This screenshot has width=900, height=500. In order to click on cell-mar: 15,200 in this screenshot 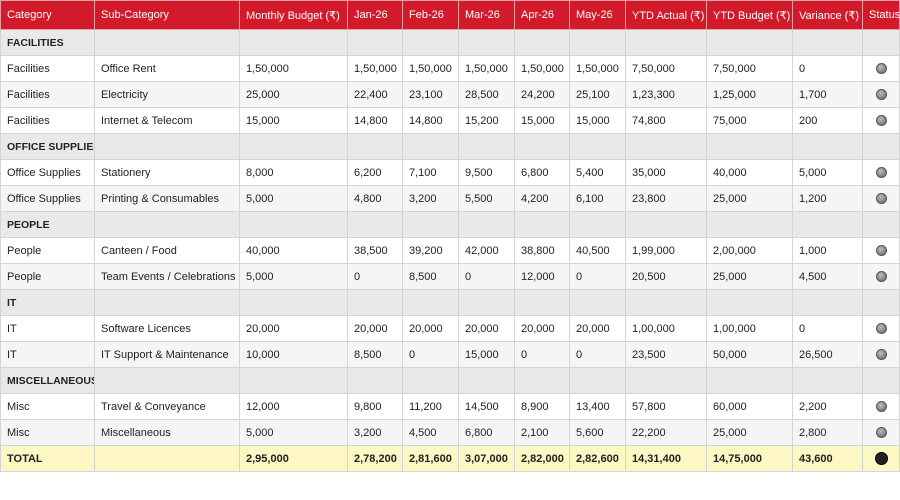, I will do `click(486, 120)`.